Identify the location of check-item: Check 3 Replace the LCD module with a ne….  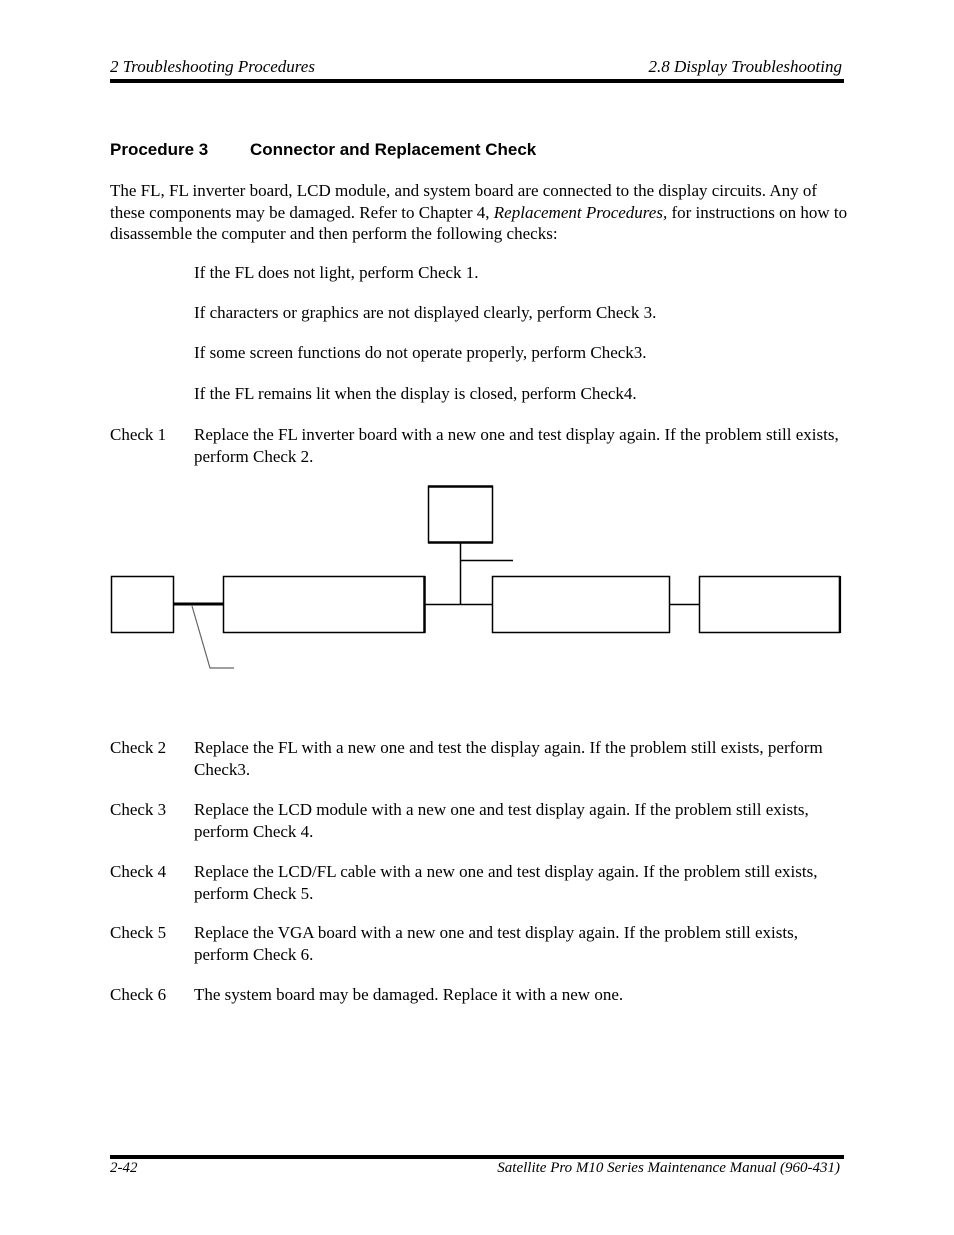
(480, 821).